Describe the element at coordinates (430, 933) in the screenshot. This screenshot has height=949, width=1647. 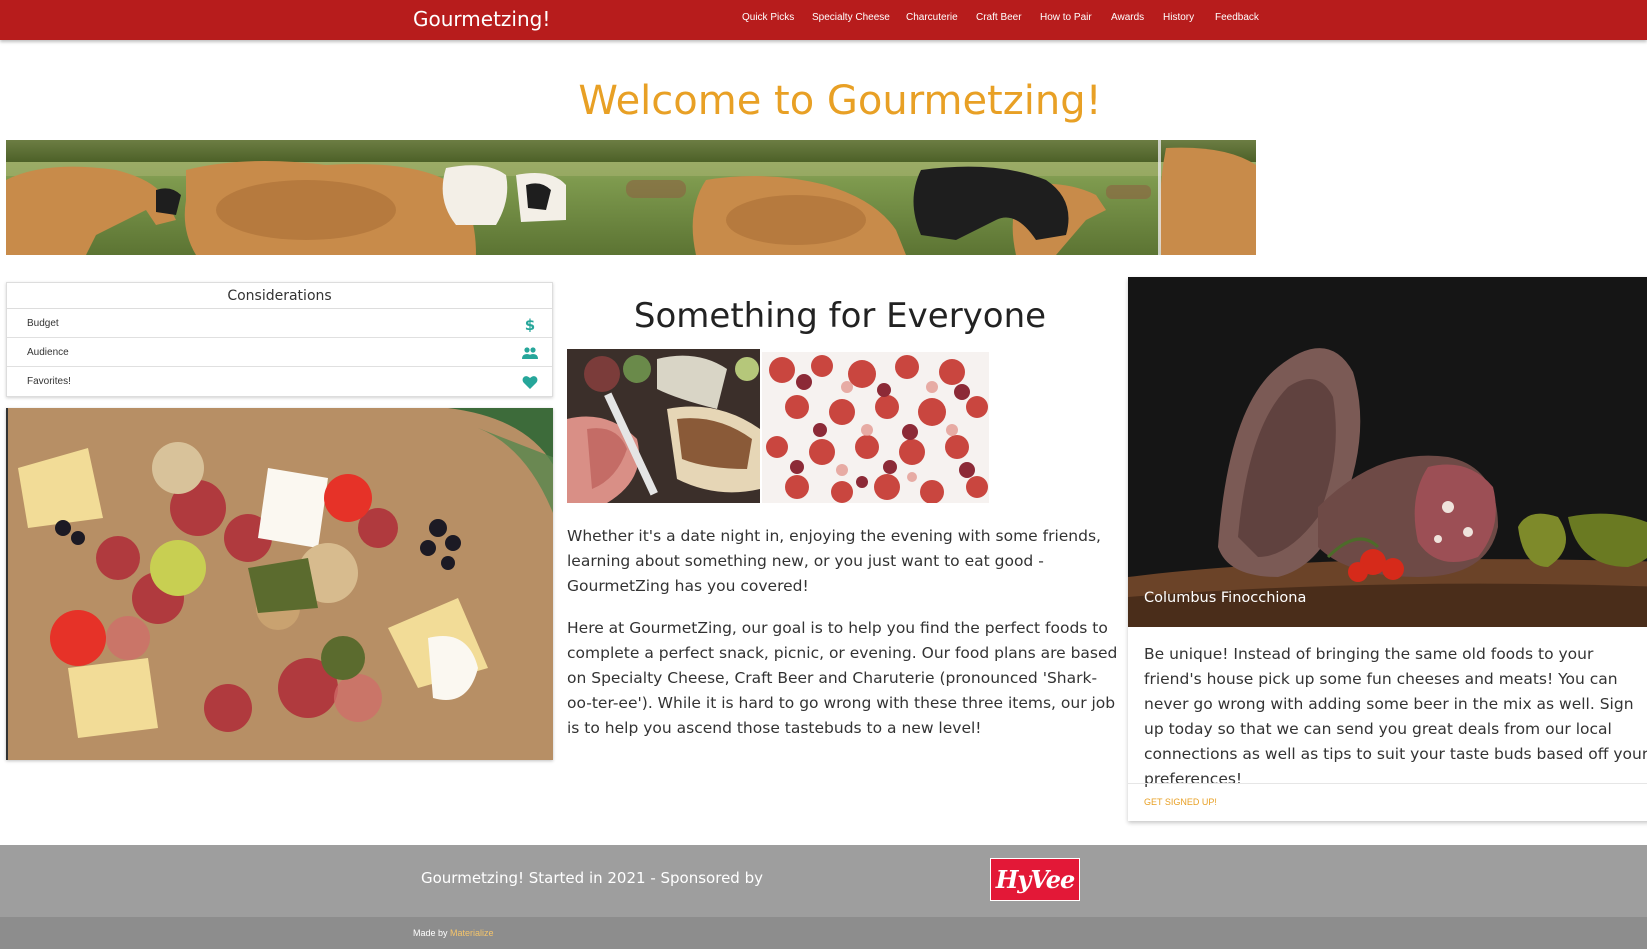
I see `made-by-label: Made by` at that location.